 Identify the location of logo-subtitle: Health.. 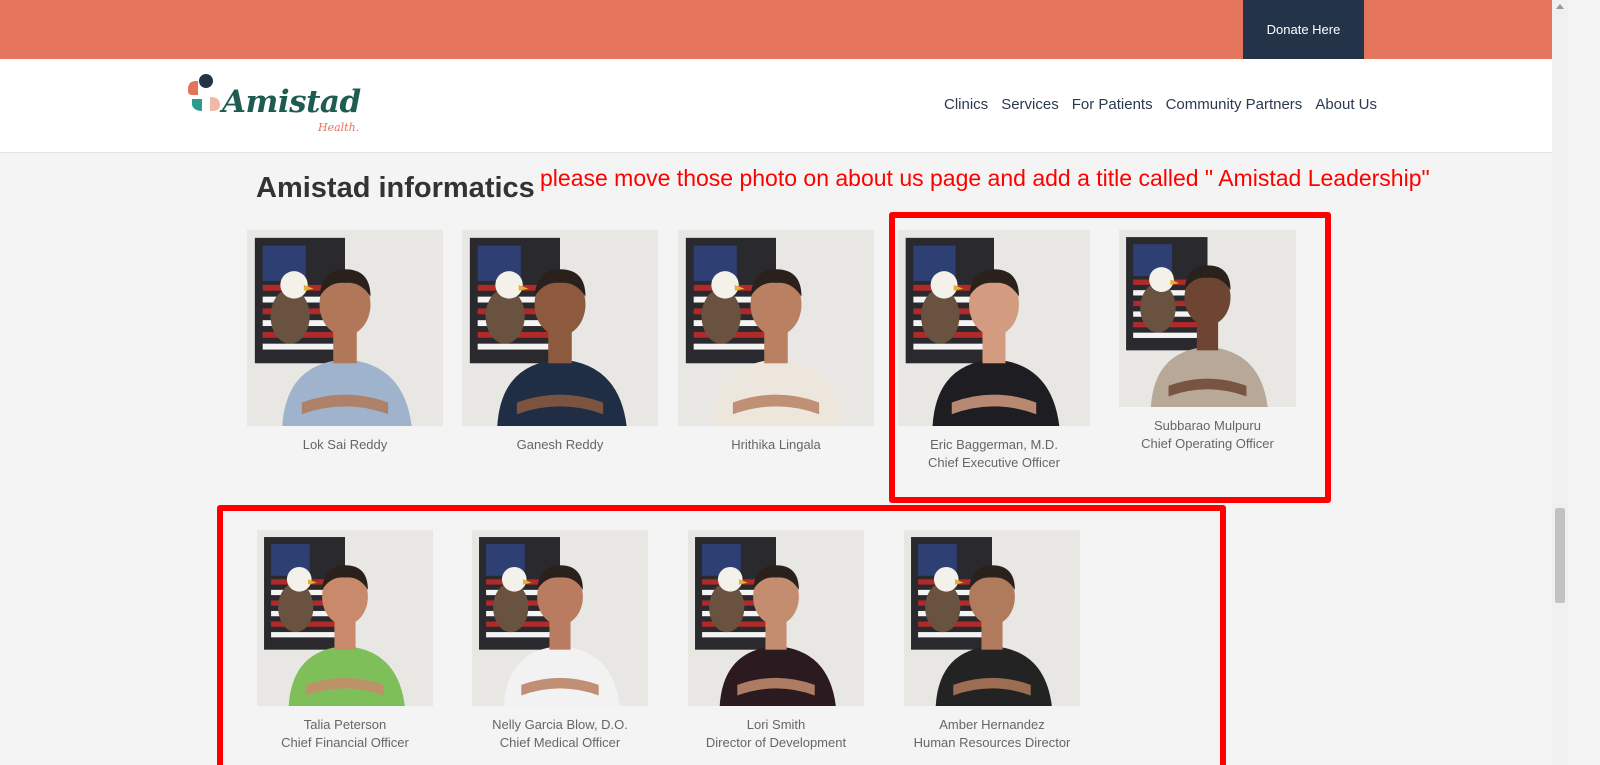
(339, 127).